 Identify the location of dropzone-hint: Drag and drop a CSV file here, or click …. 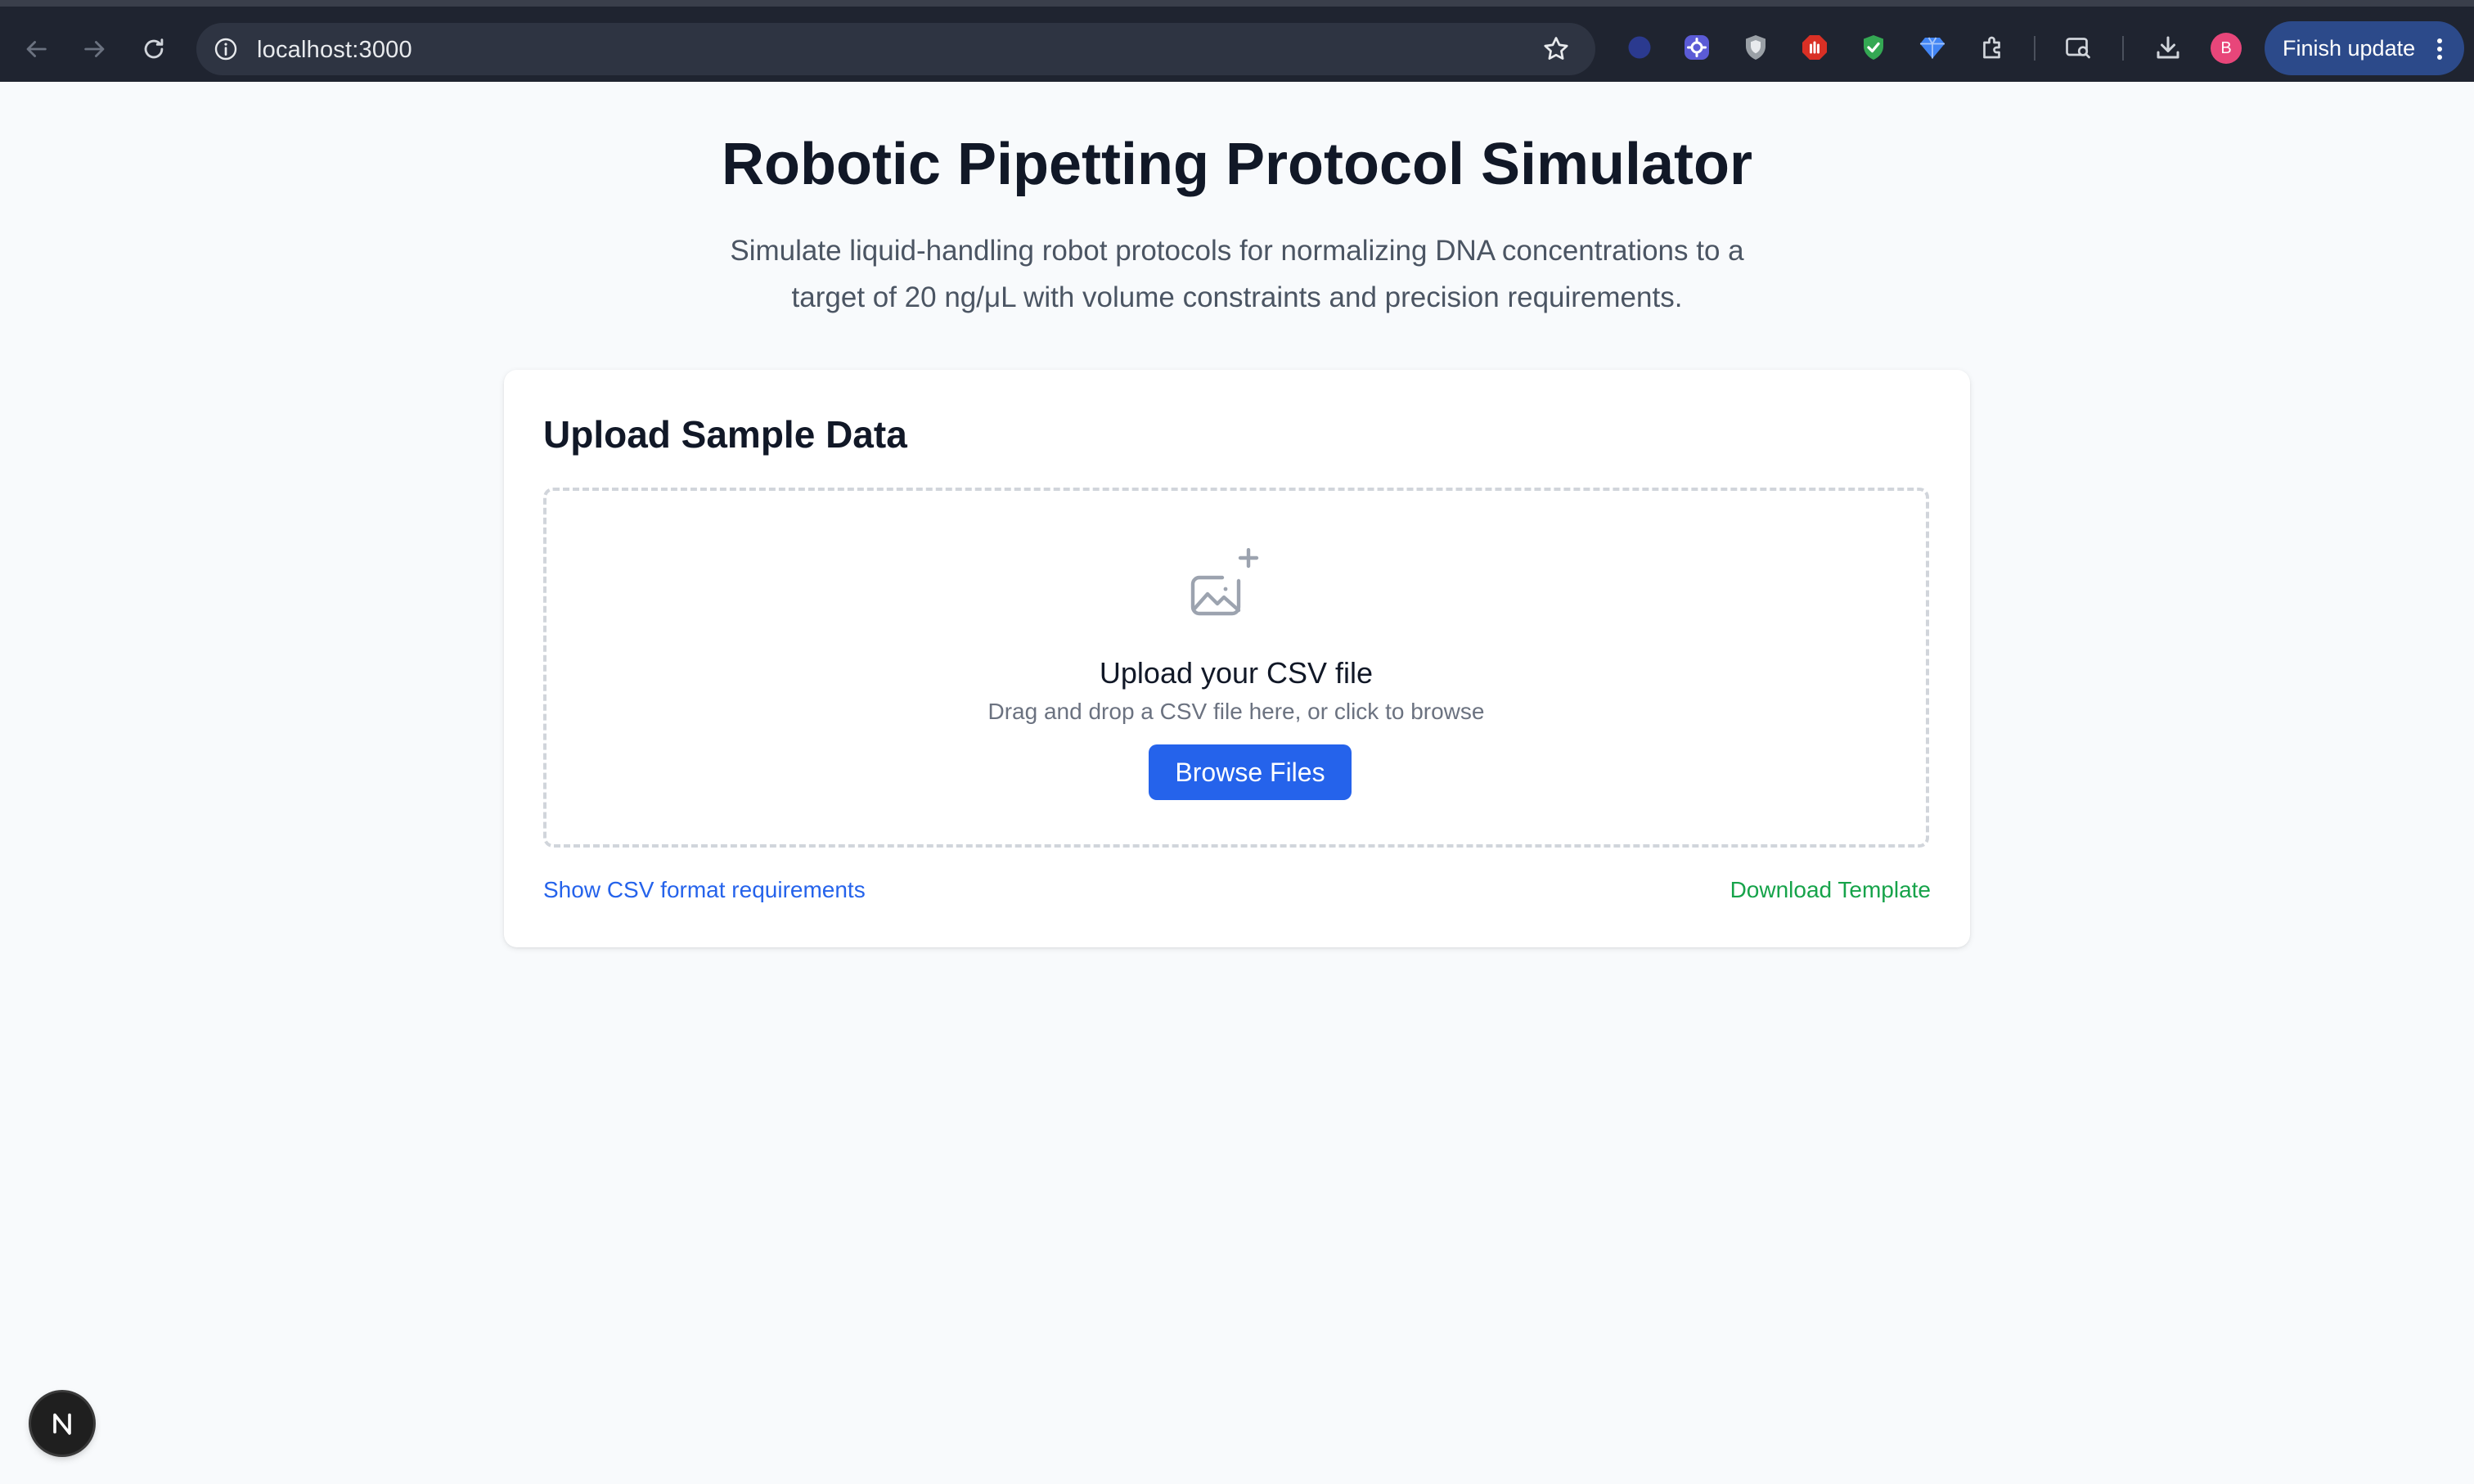
(1236, 711).